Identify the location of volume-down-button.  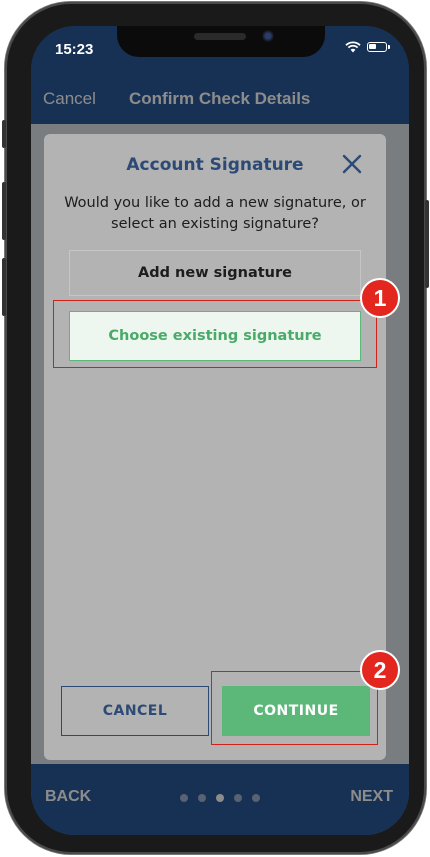
(4, 287).